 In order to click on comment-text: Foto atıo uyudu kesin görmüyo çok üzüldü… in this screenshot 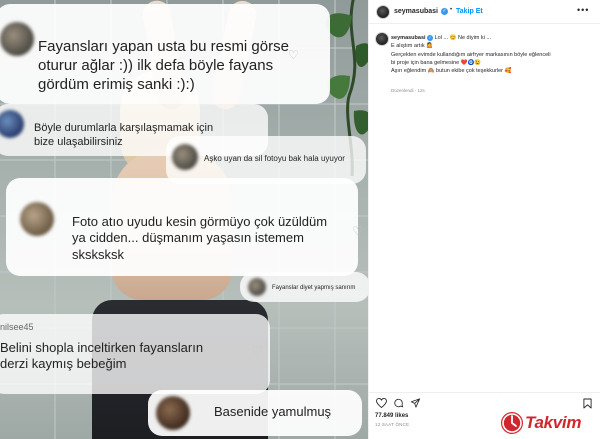, I will do `click(200, 238)`.